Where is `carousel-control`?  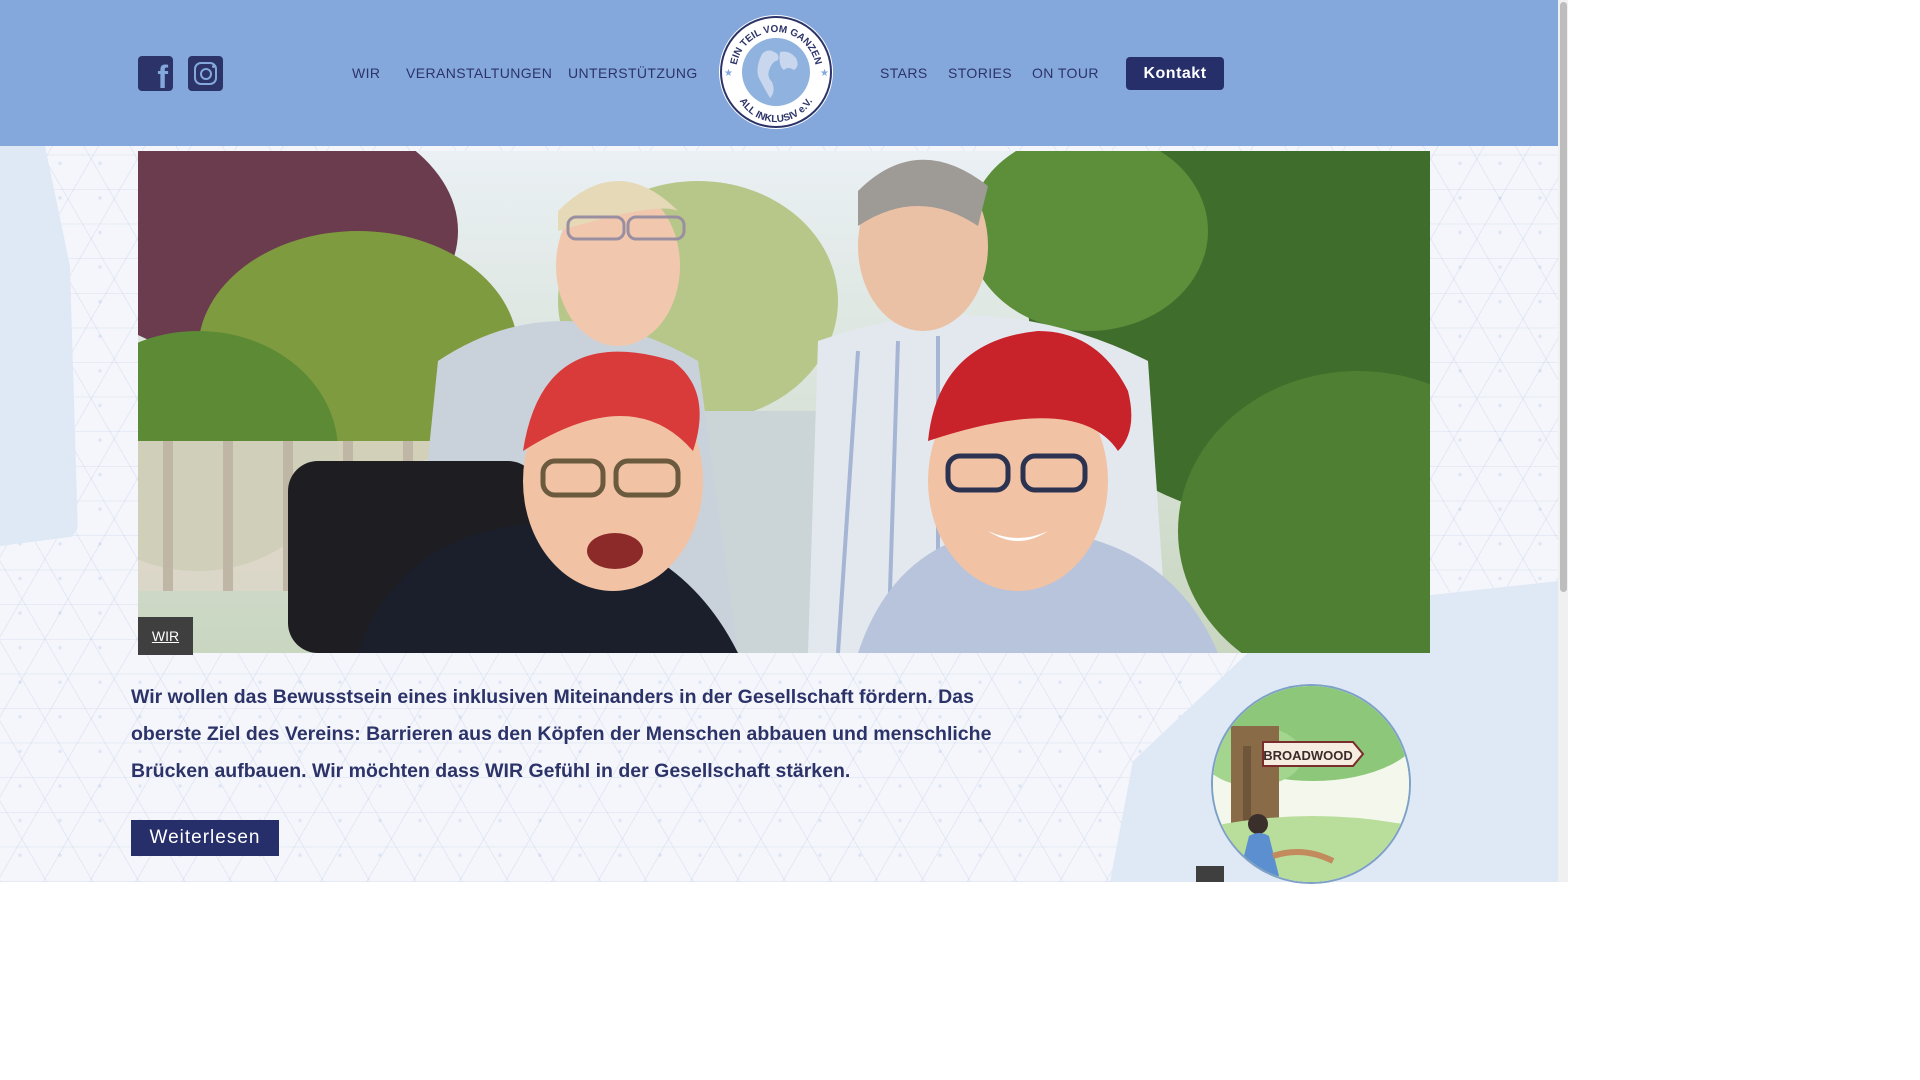
carousel-control is located at coordinates (1210, 874).